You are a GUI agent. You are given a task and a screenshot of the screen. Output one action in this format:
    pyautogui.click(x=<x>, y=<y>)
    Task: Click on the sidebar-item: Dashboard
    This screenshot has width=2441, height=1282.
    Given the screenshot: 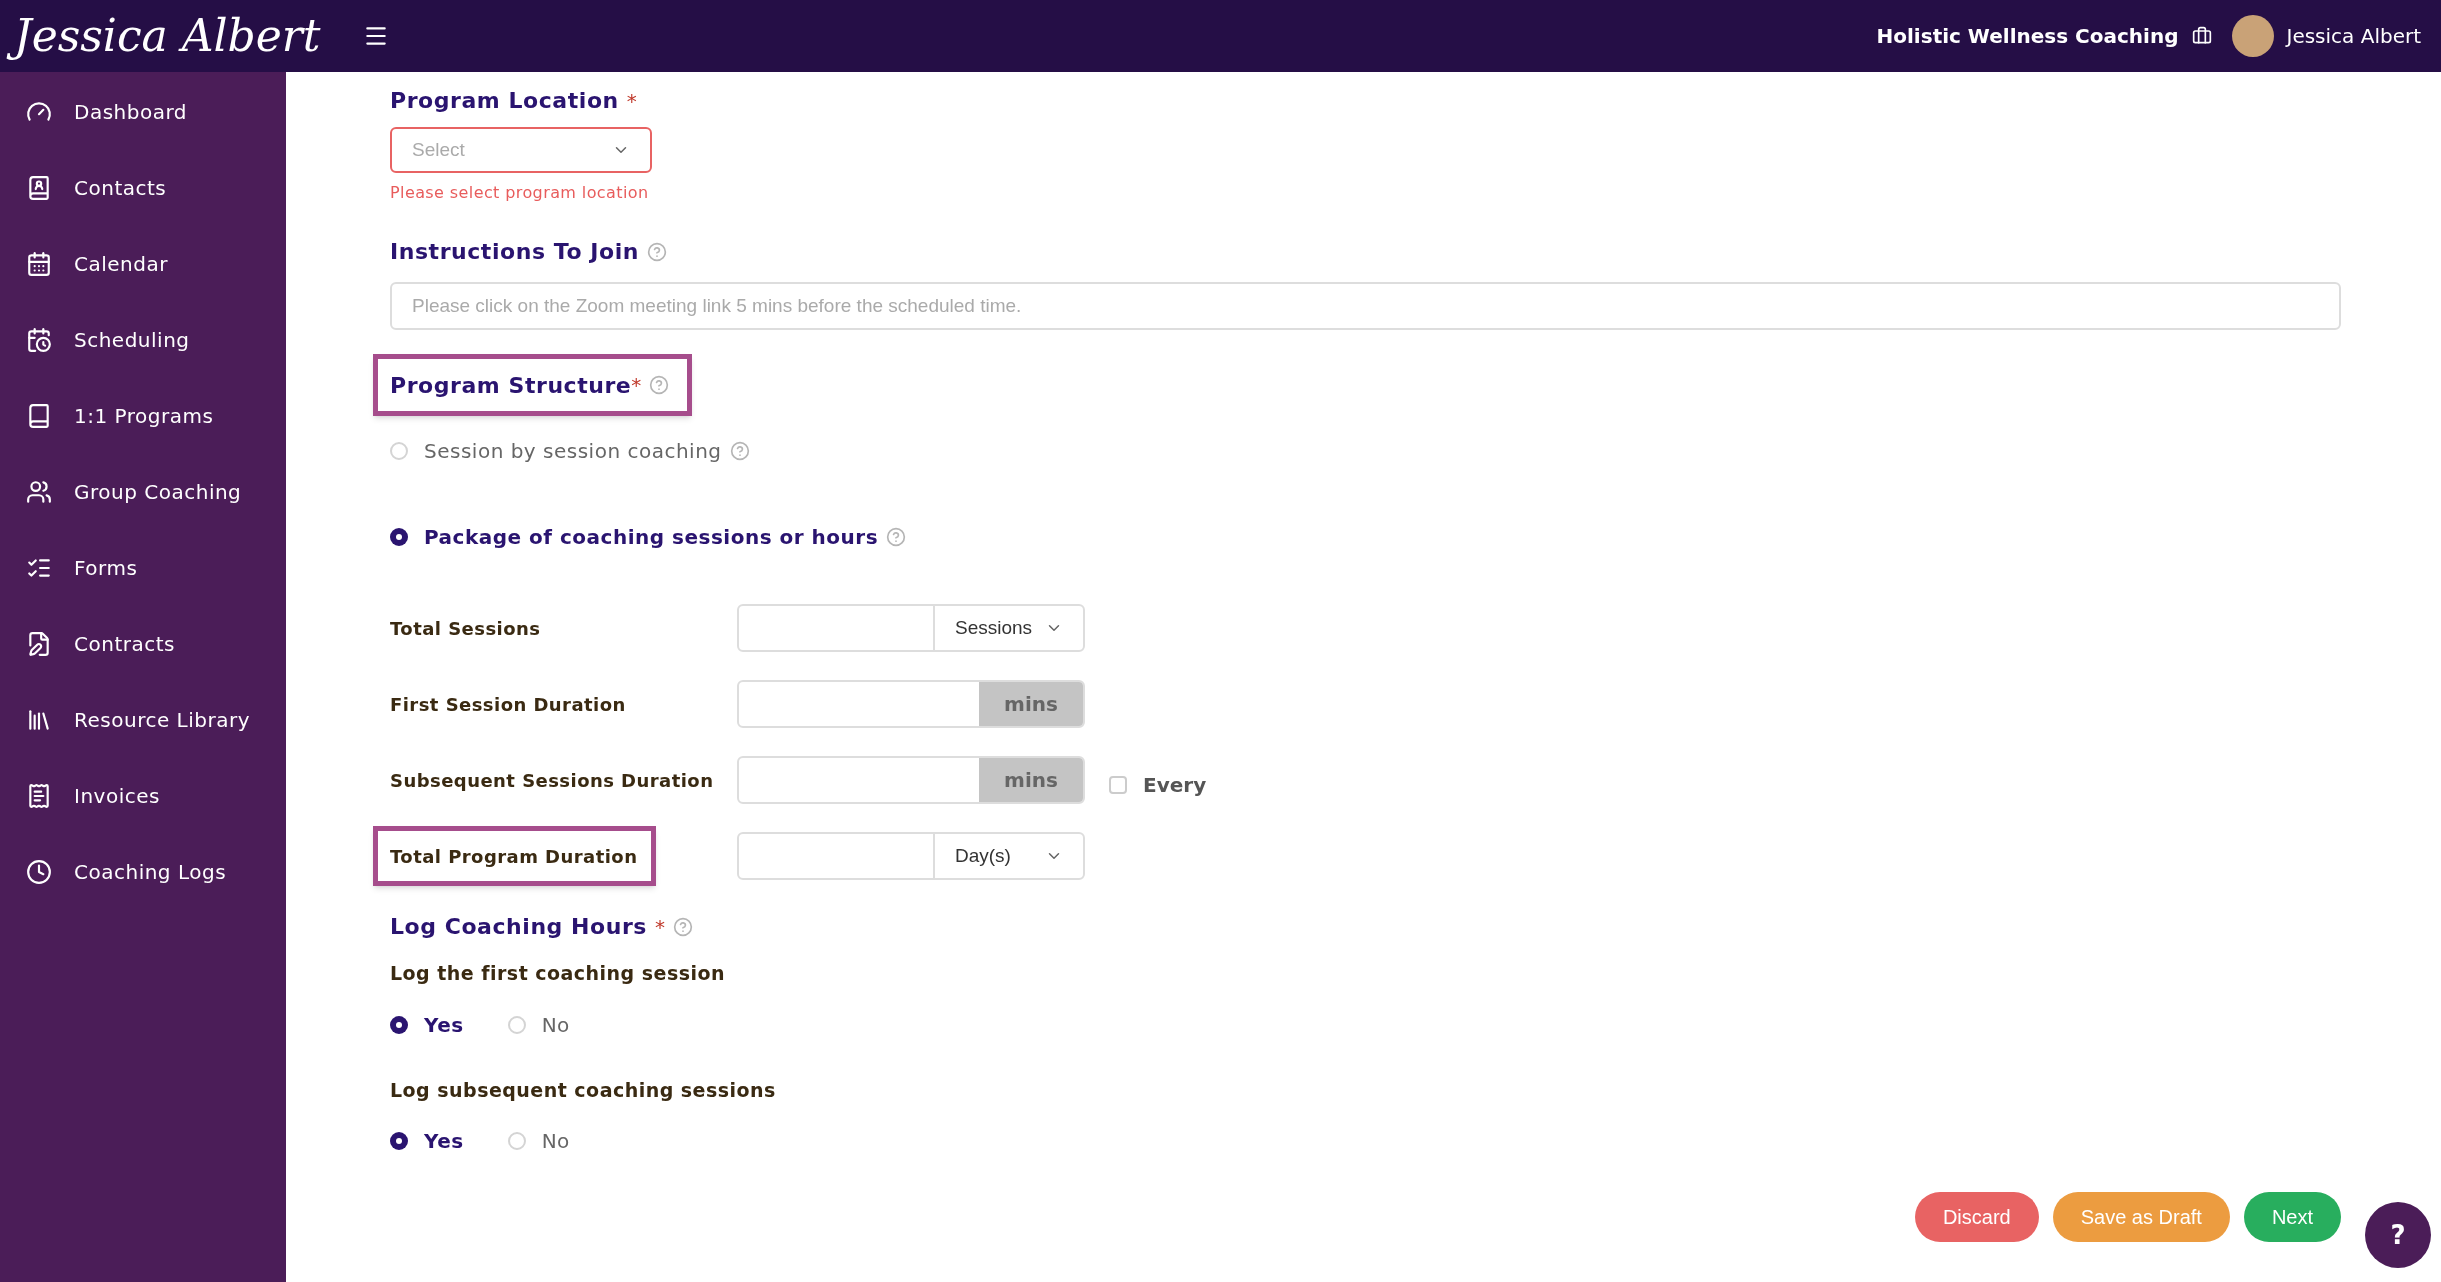 What is the action you would take?
    pyautogui.click(x=143, y=112)
    